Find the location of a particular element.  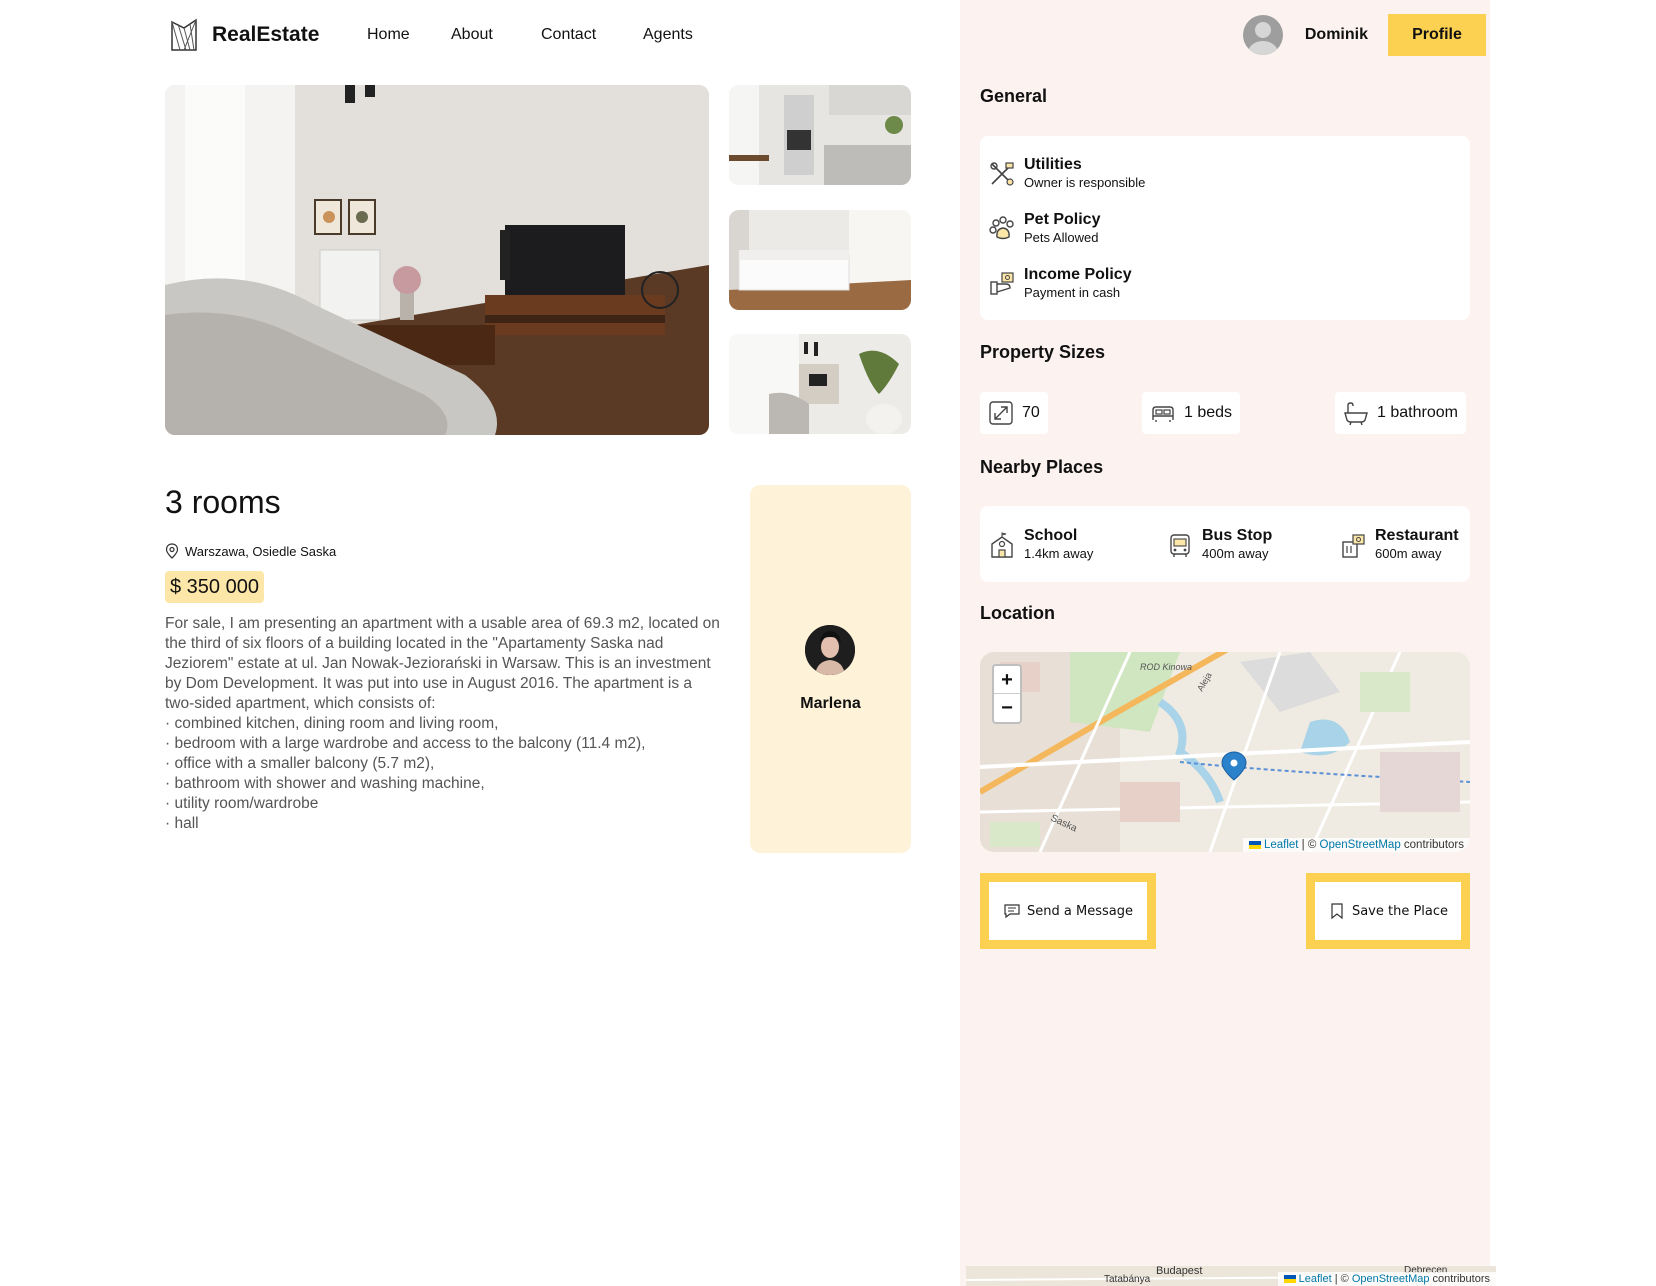

send-message-label: Send a Message is located at coordinates (1080, 911).